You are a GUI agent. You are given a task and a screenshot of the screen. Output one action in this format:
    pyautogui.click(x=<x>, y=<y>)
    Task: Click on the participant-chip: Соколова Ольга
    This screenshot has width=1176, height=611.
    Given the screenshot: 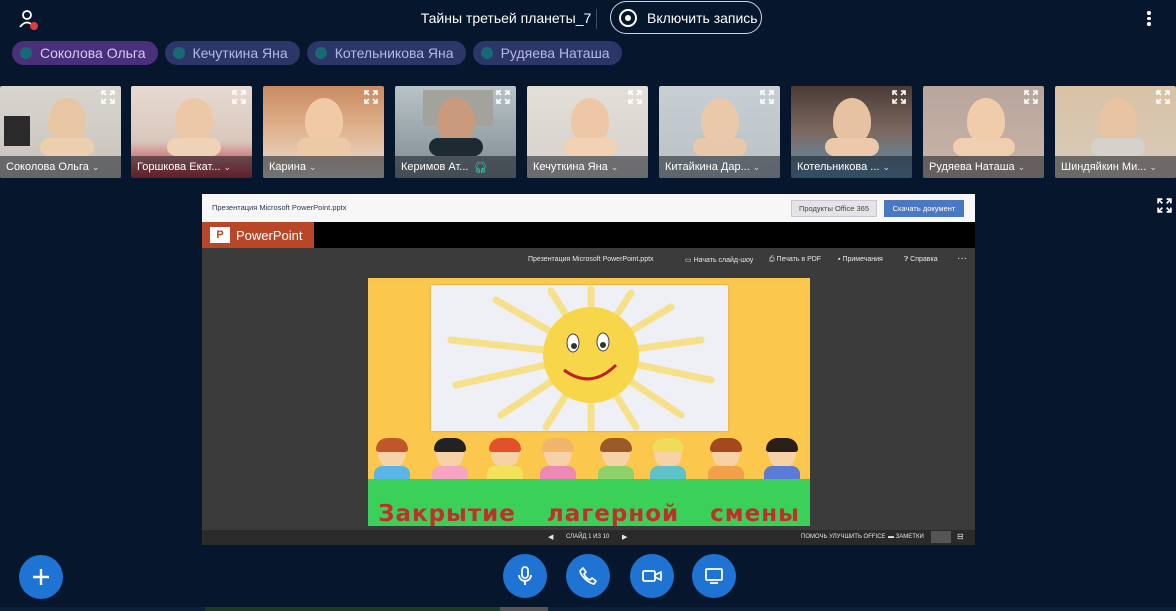 What is the action you would take?
    pyautogui.click(x=85, y=53)
    